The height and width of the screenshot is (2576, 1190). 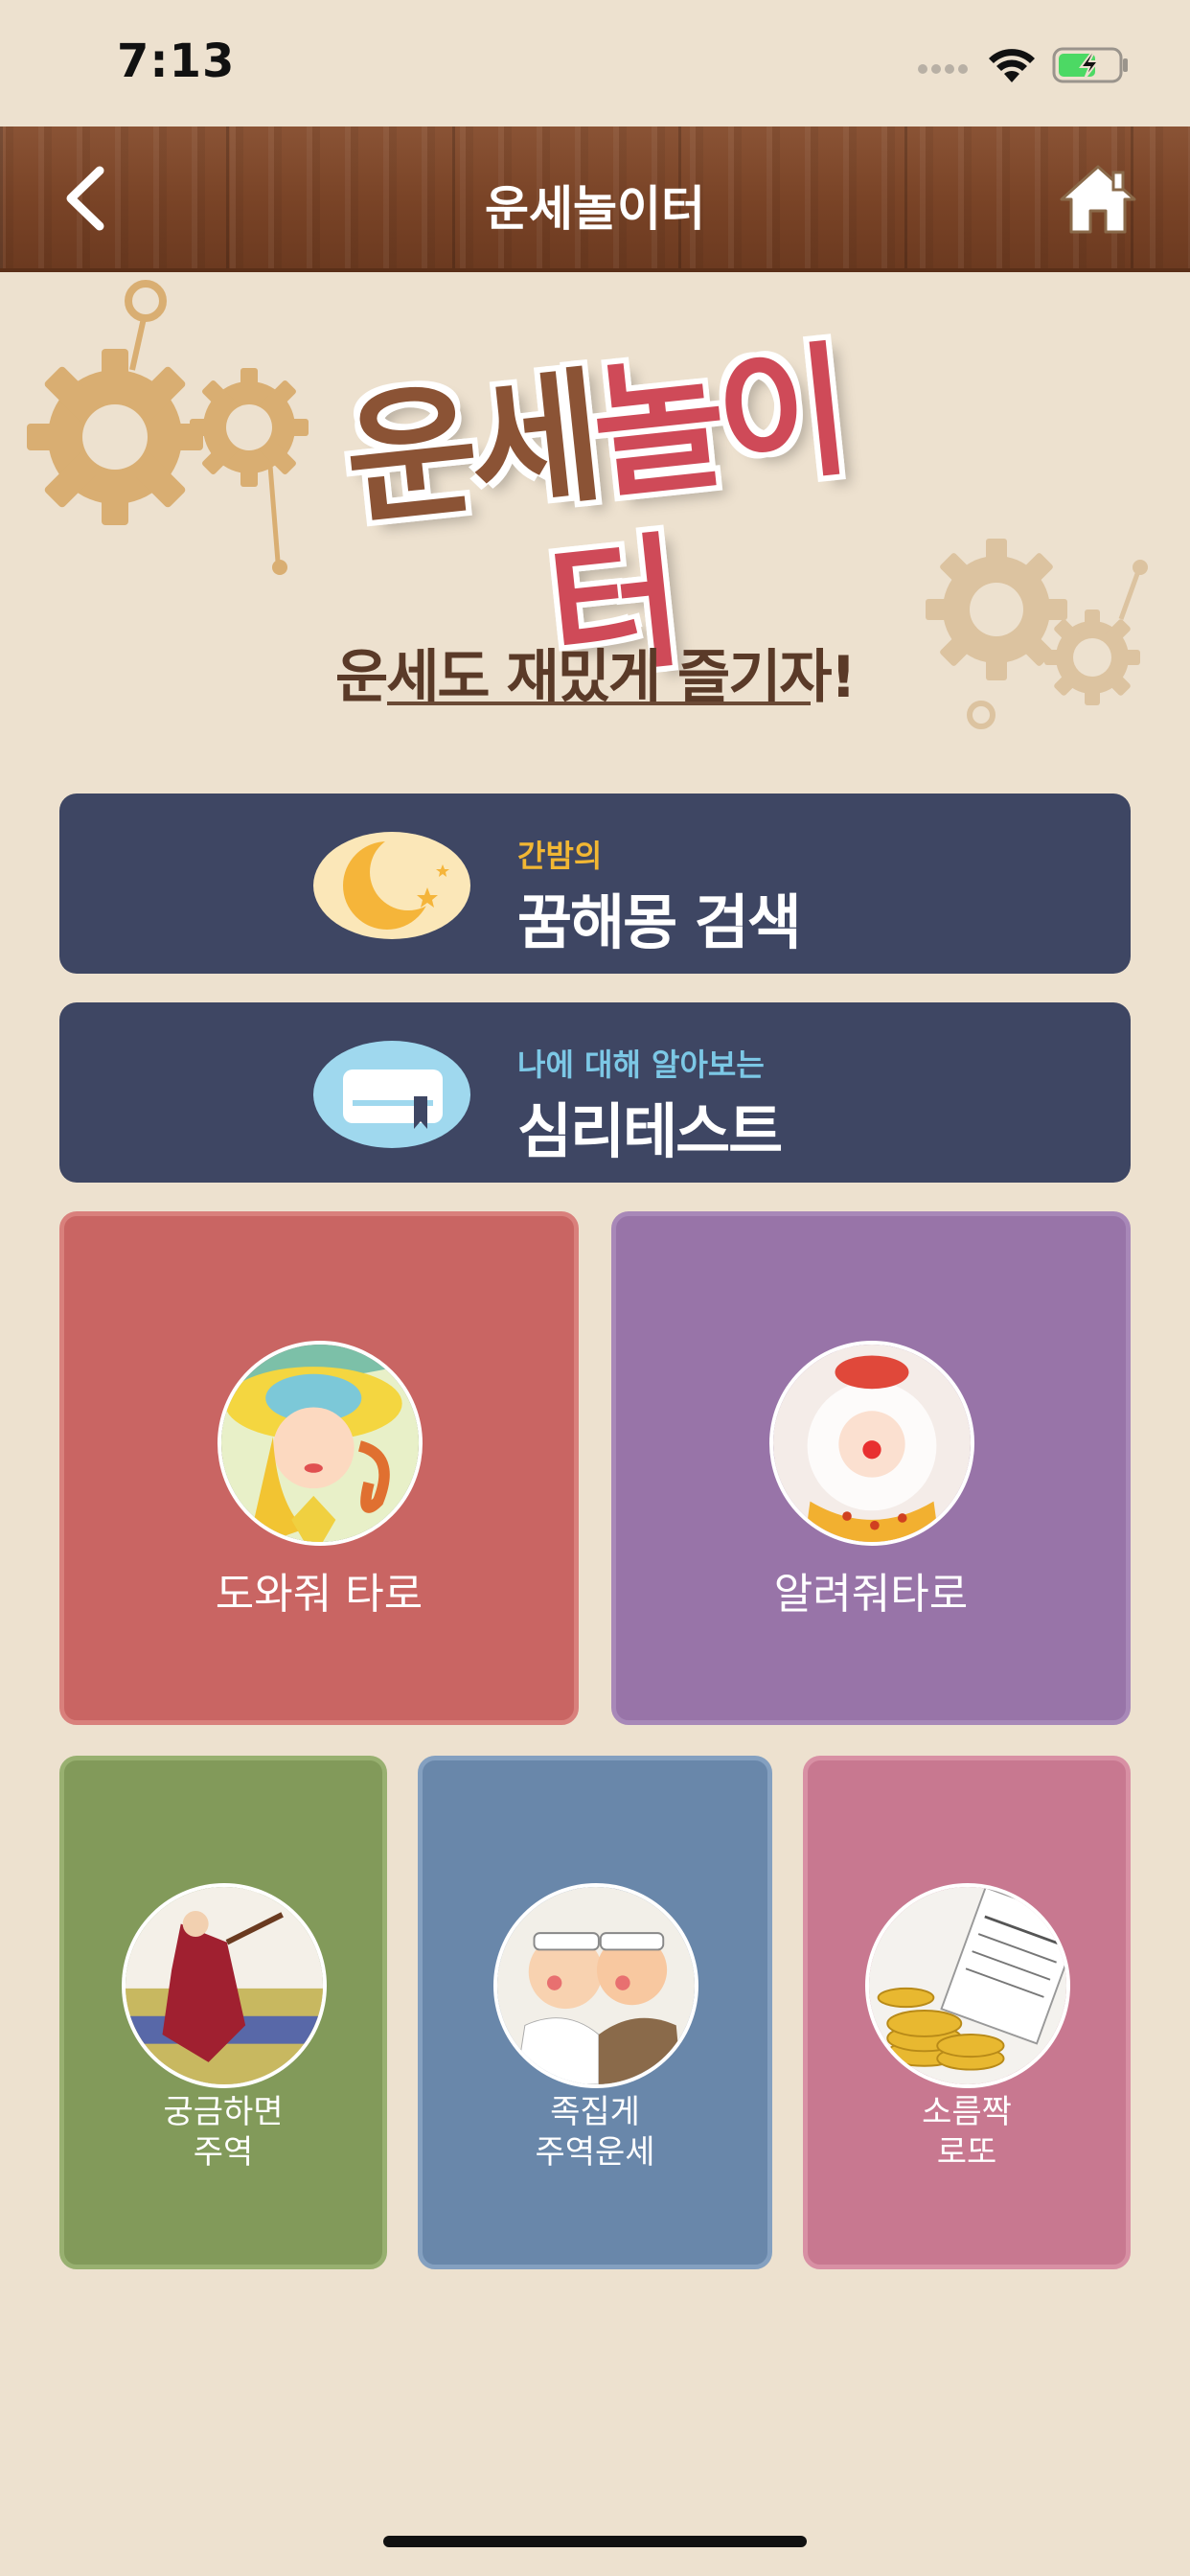 I want to click on lotto-card: 소름짝 로또, so click(x=967, y=2012).